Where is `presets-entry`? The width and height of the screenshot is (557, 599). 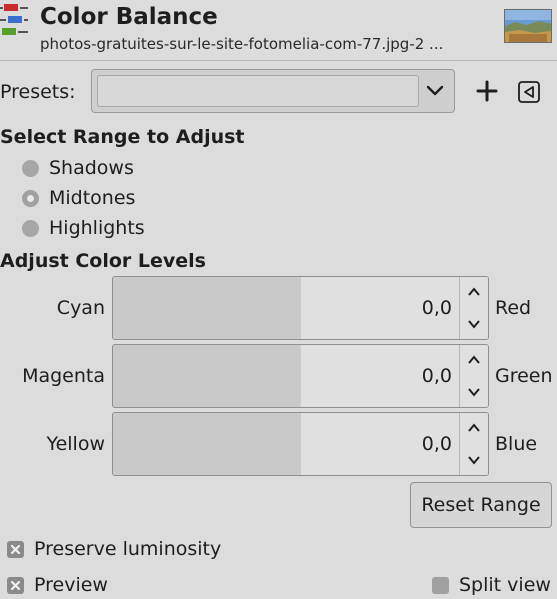 presets-entry is located at coordinates (258, 91).